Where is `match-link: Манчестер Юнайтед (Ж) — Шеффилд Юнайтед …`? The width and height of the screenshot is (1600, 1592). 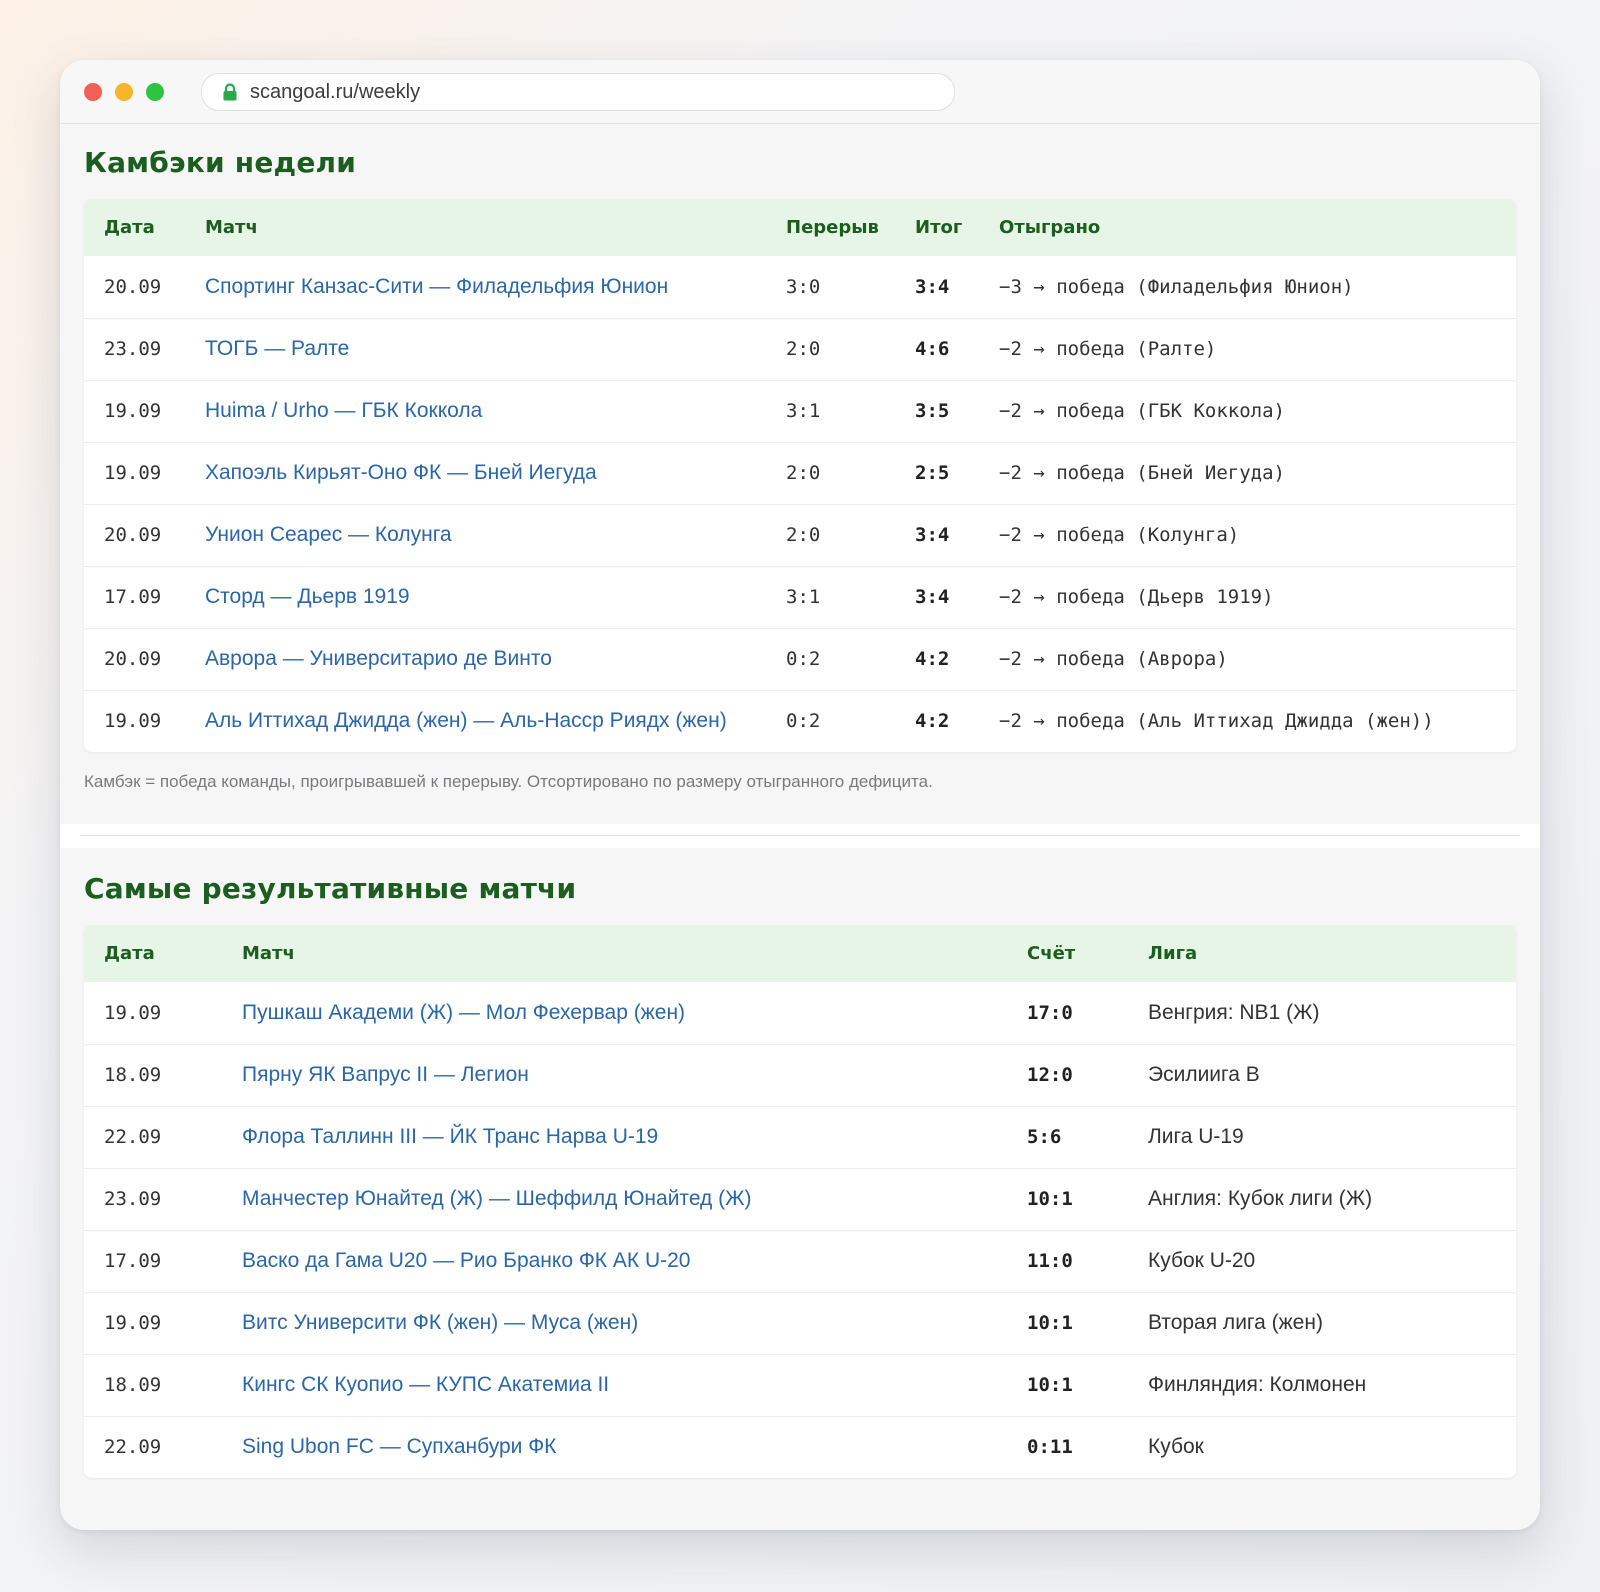 match-link: Манчестер Юнайтед (Ж) — Шеффилд Юнайтед … is located at coordinates (497, 1198).